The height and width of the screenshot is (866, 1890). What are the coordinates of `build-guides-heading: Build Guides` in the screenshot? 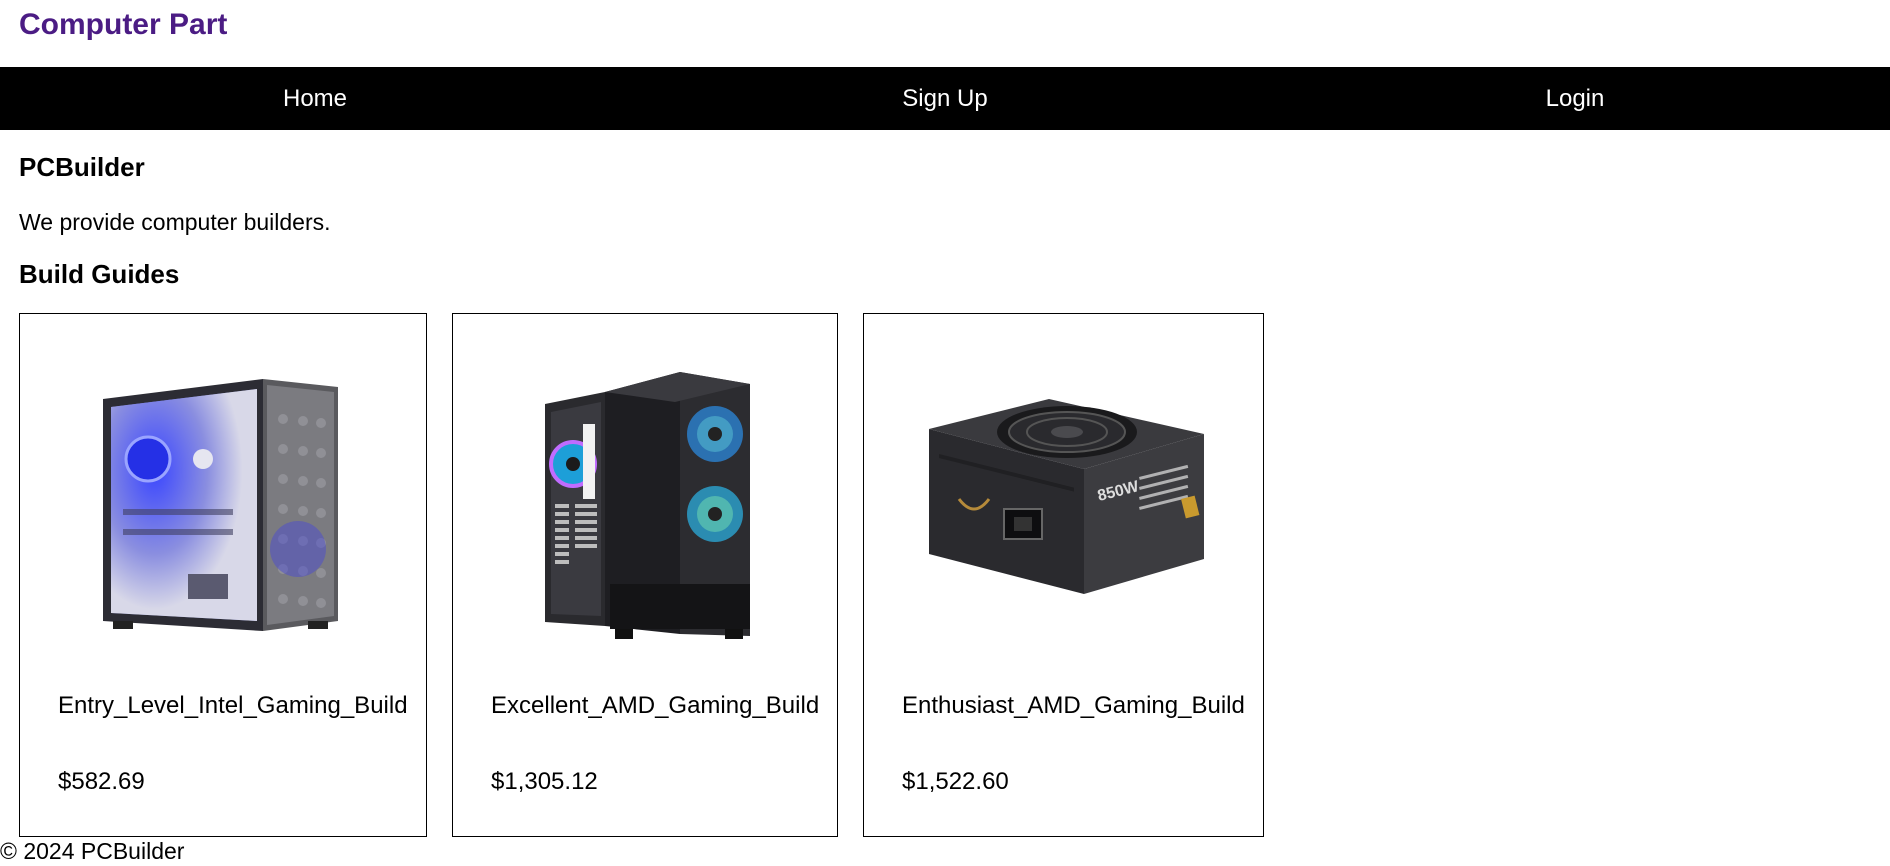 It's located at (99, 274).